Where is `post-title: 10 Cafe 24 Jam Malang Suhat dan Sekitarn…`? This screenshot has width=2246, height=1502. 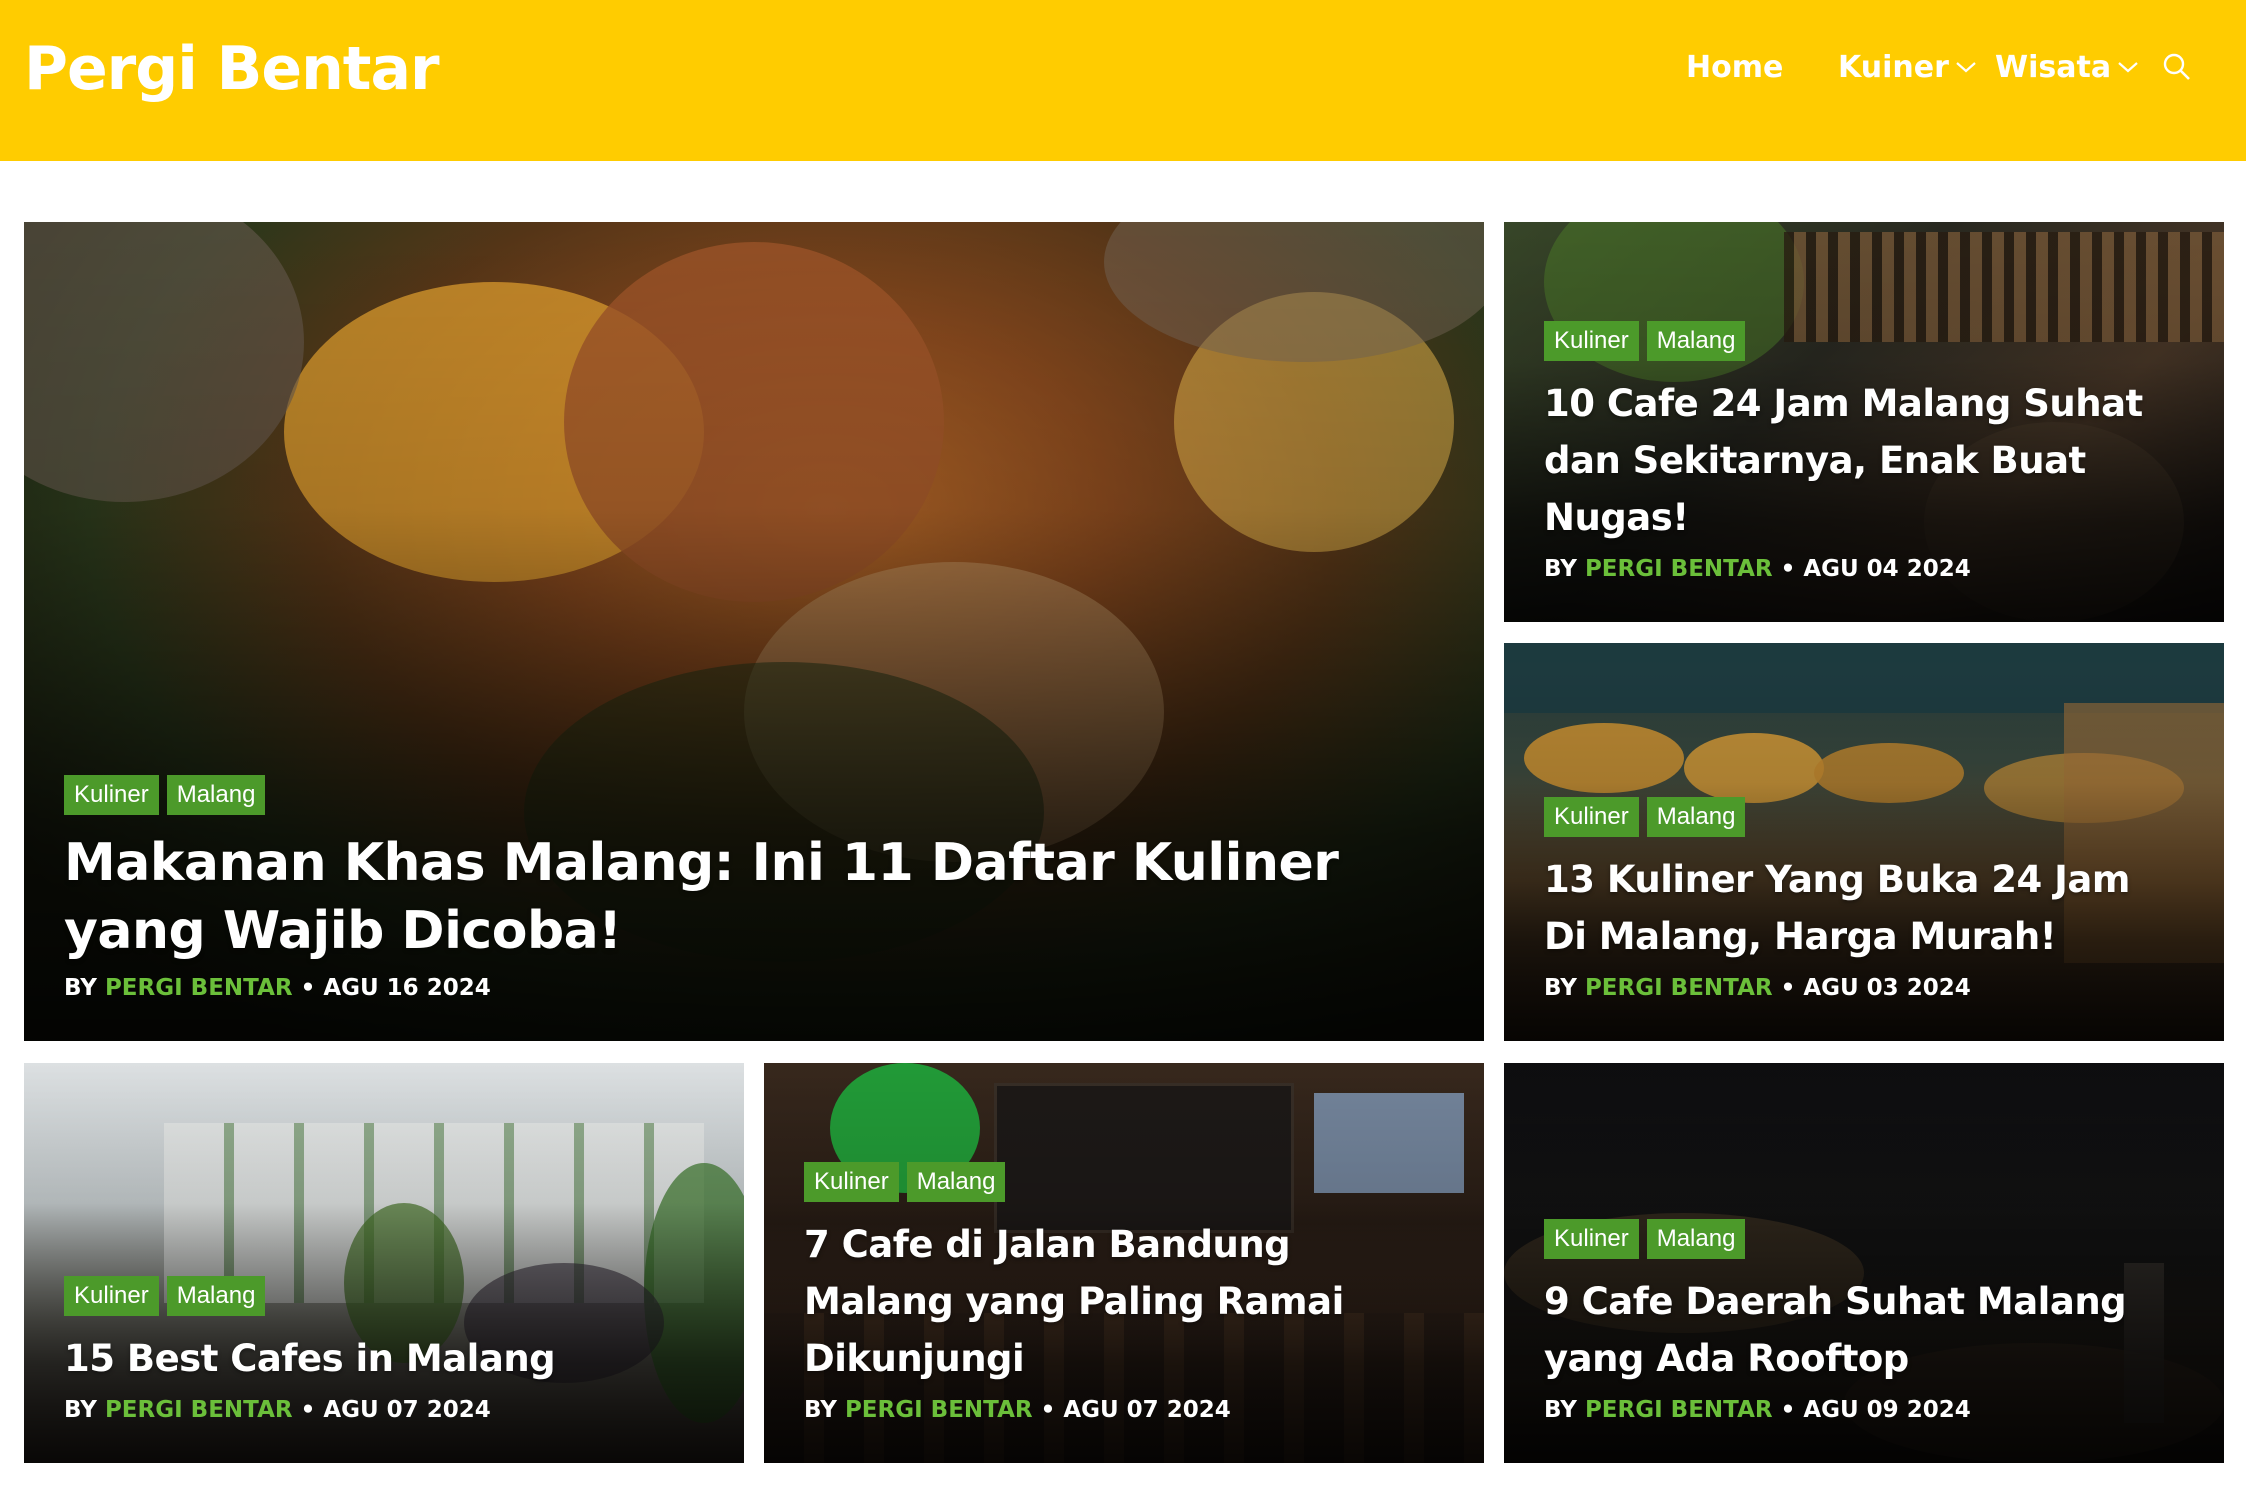
post-title: 10 Cafe 24 Jam Malang Suhat dan Sekitarn… is located at coordinates (1864, 460).